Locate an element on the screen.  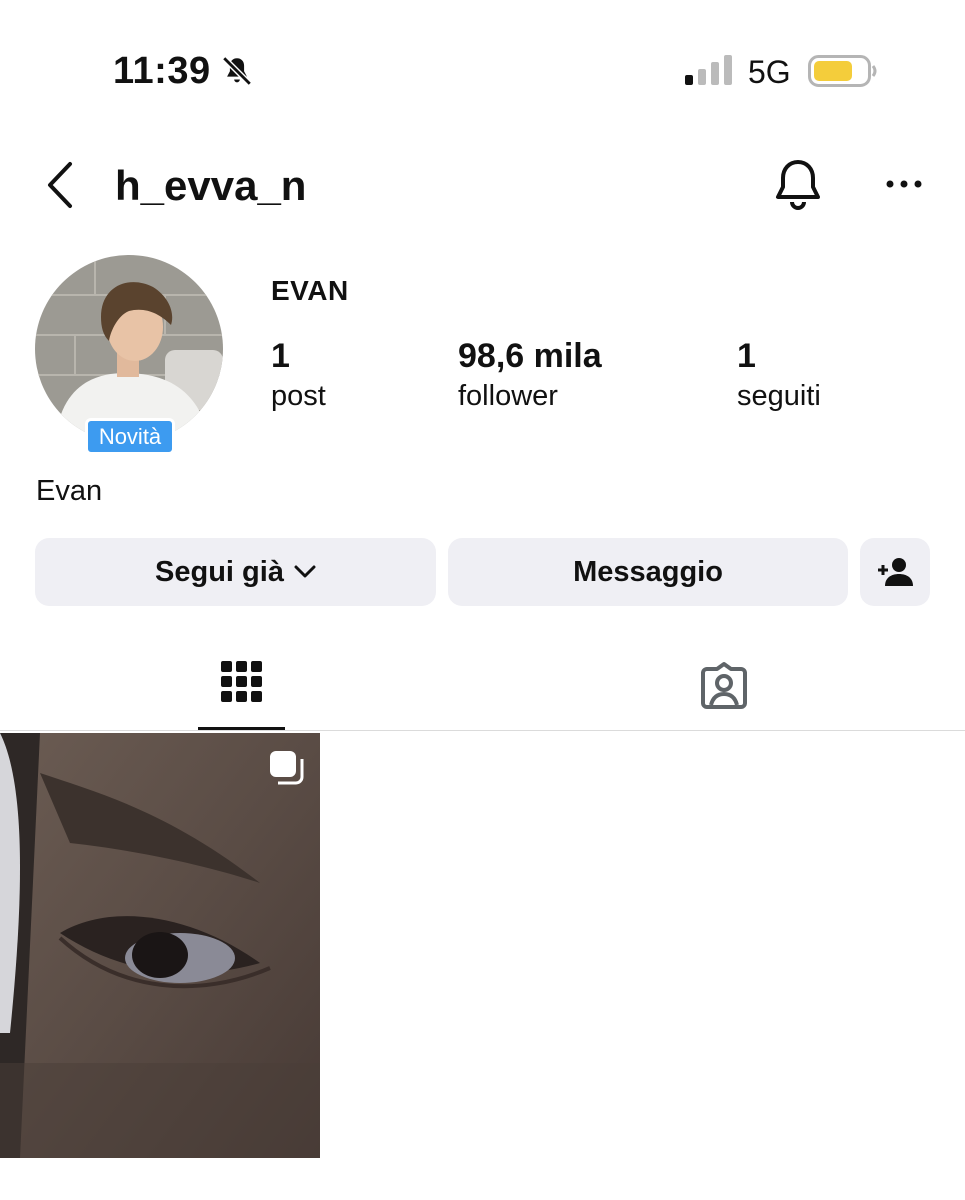
stat-following-value: 1 is located at coordinates (746, 356).